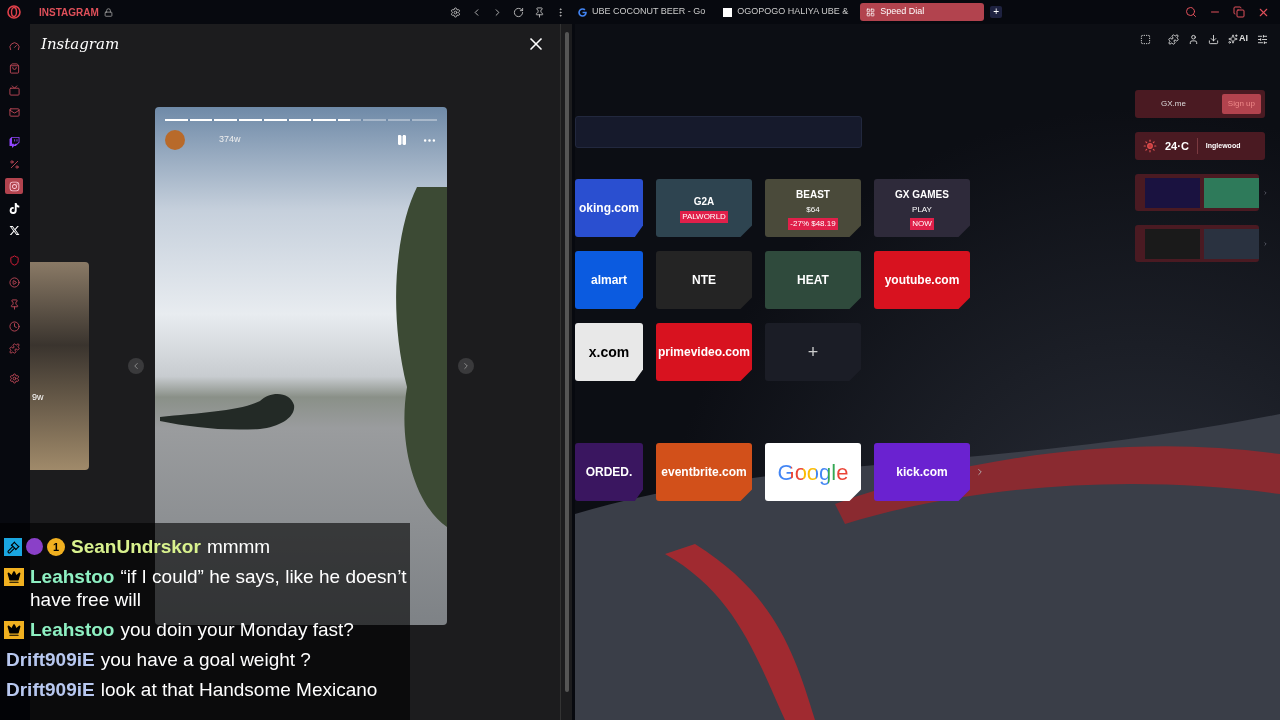 Image resolution: width=1280 pixels, height=720 pixels. I want to click on shopping-bag-icon, so click(14, 68).